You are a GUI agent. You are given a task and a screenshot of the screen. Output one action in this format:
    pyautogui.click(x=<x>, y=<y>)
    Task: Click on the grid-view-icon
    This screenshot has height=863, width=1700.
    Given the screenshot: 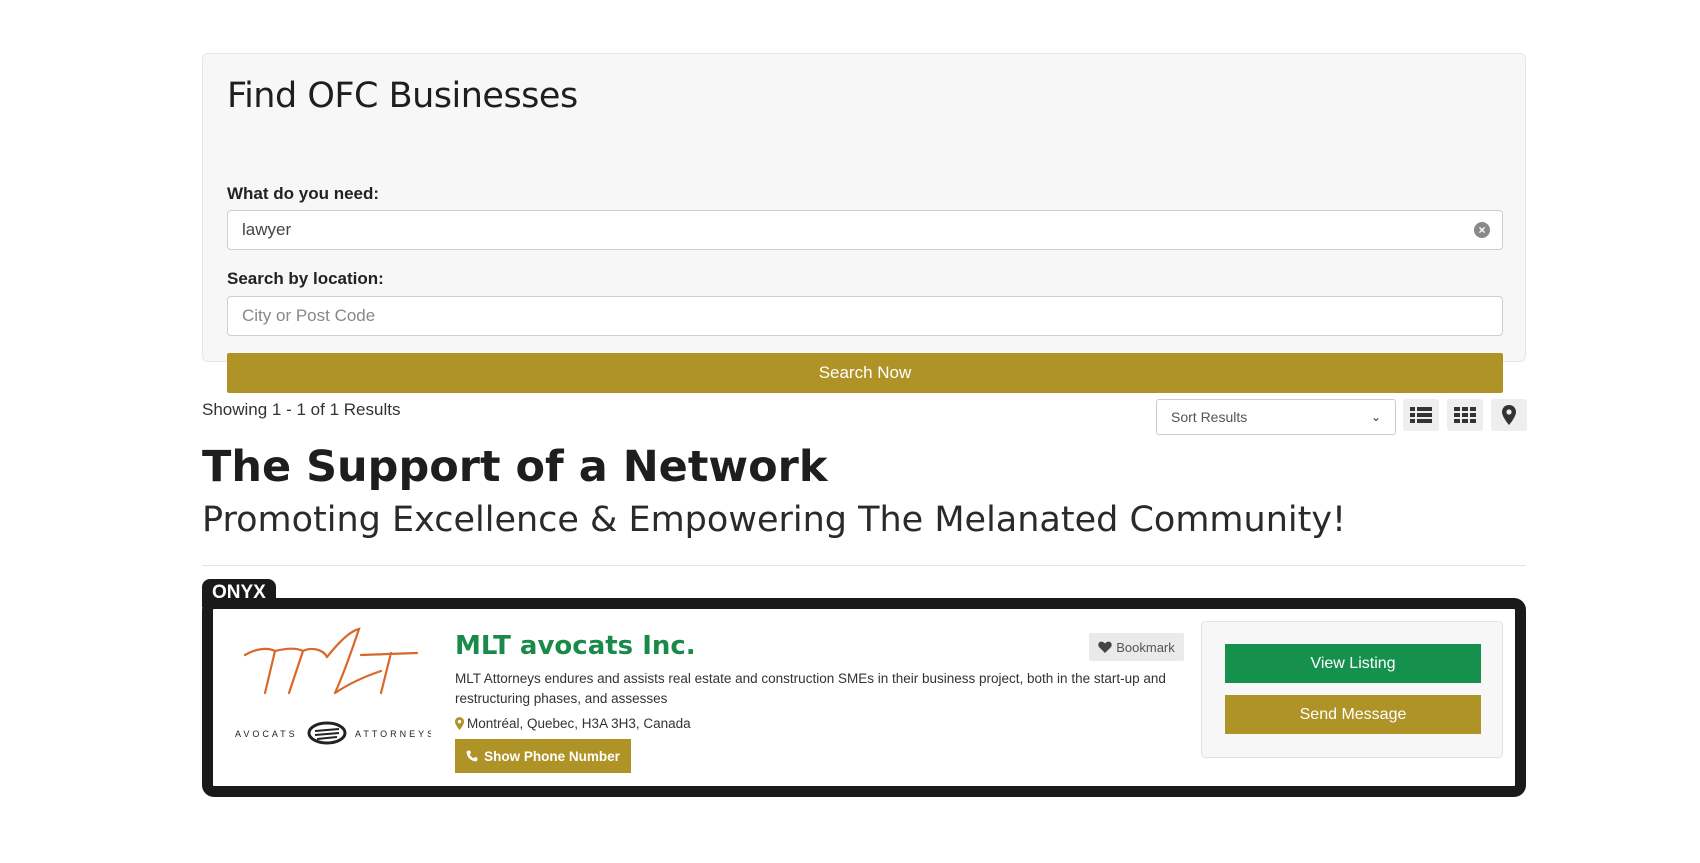 What is the action you would take?
    pyautogui.click(x=1465, y=415)
    